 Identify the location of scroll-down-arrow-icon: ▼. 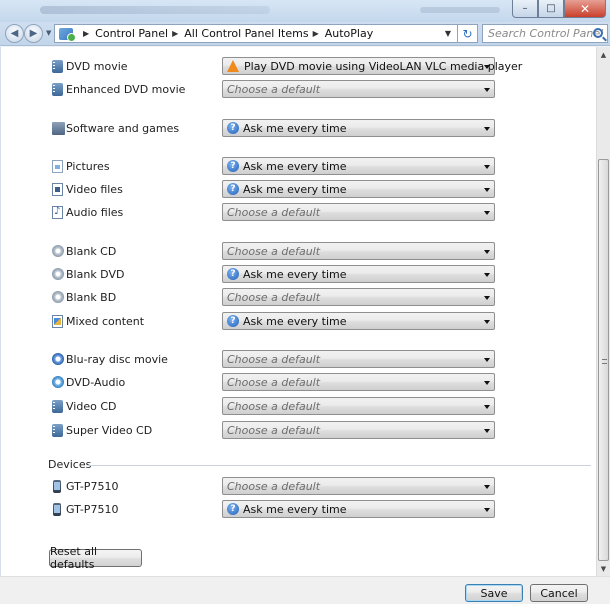
(603, 568).